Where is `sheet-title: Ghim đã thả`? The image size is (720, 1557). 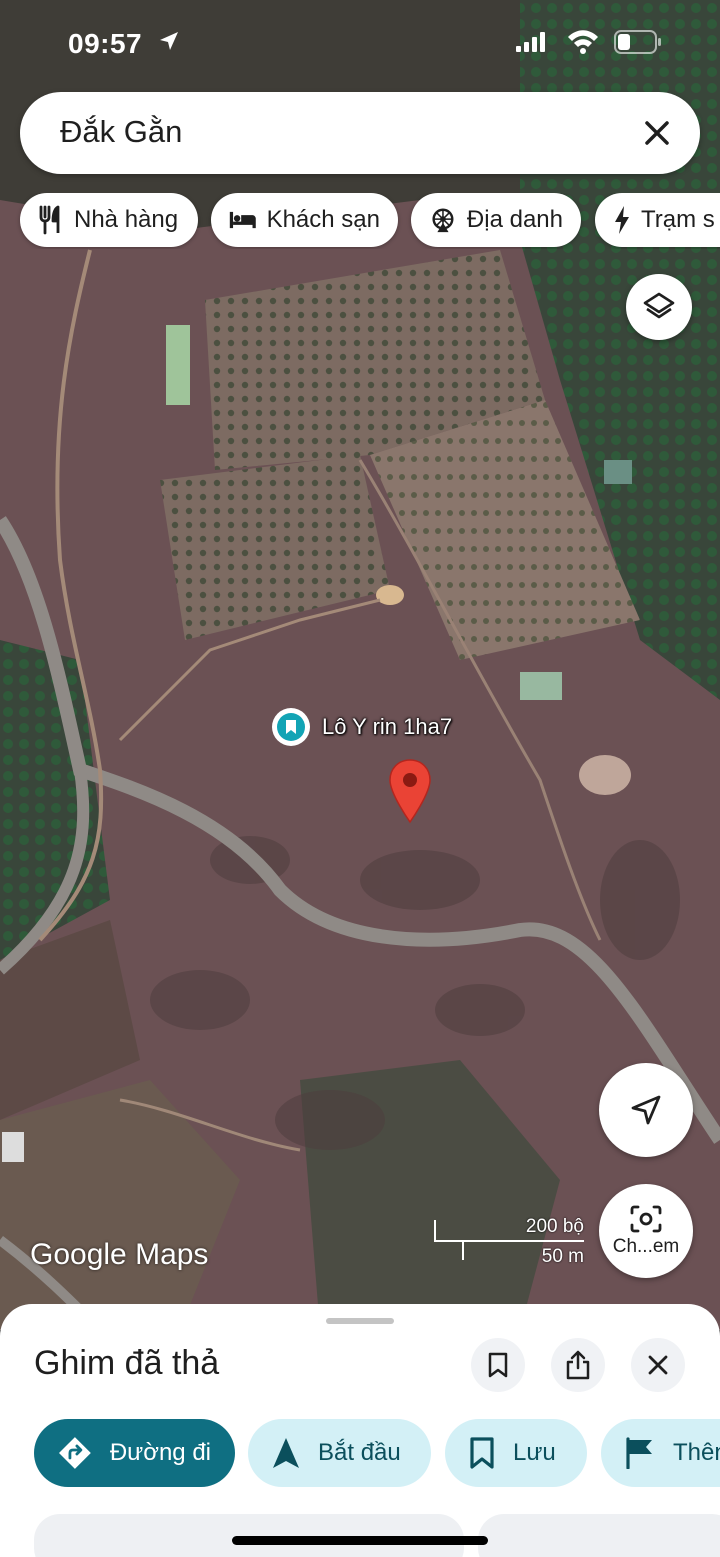 sheet-title: Ghim đã thả is located at coordinates (127, 1363).